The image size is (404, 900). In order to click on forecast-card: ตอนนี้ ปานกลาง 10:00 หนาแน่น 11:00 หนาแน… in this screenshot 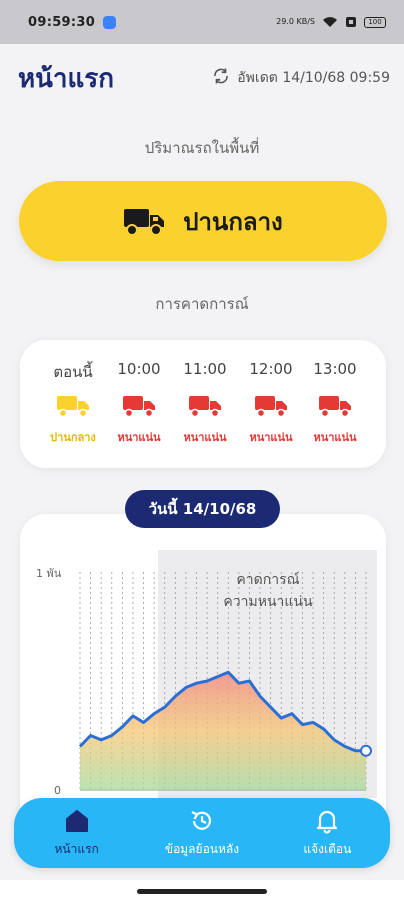, I will do `click(203, 404)`.